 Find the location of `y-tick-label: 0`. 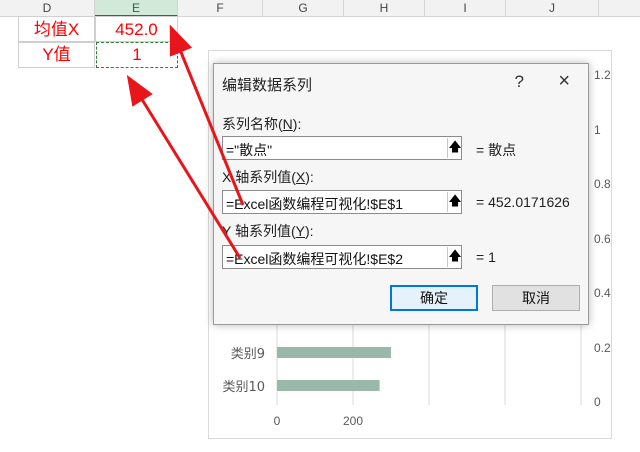

y-tick-label: 0 is located at coordinates (597, 402).